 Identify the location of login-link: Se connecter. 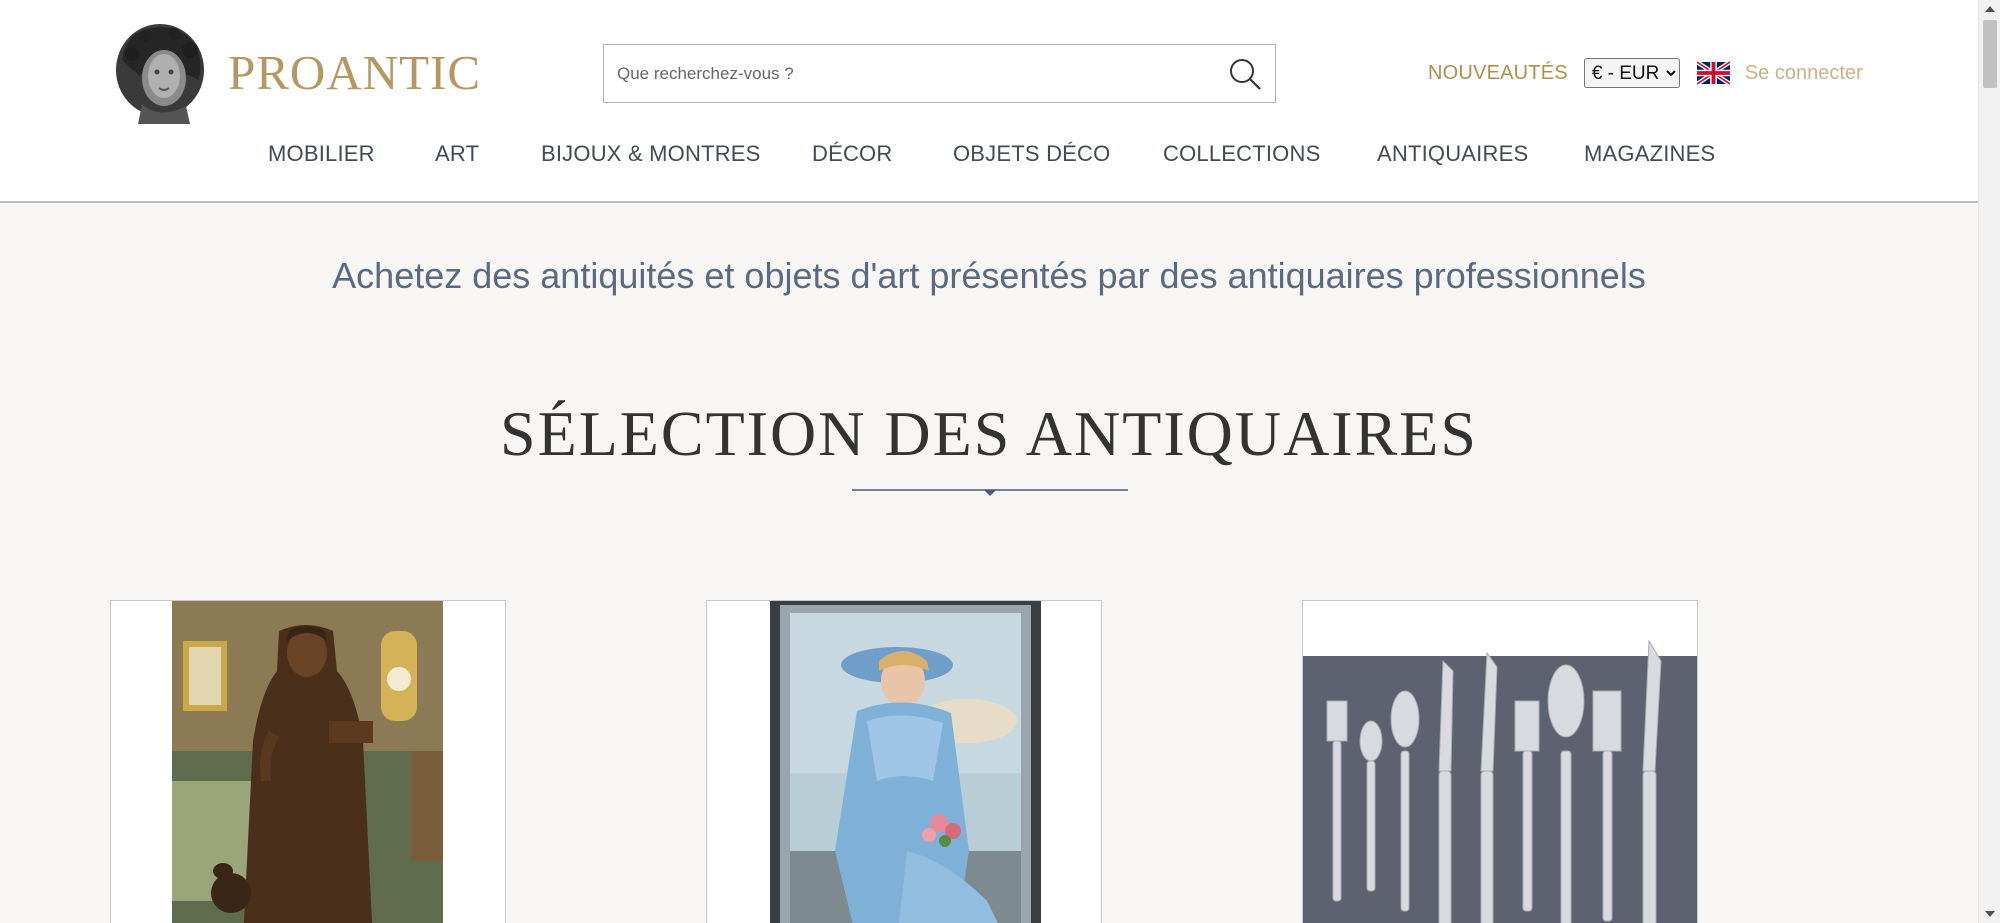
(1804, 73).